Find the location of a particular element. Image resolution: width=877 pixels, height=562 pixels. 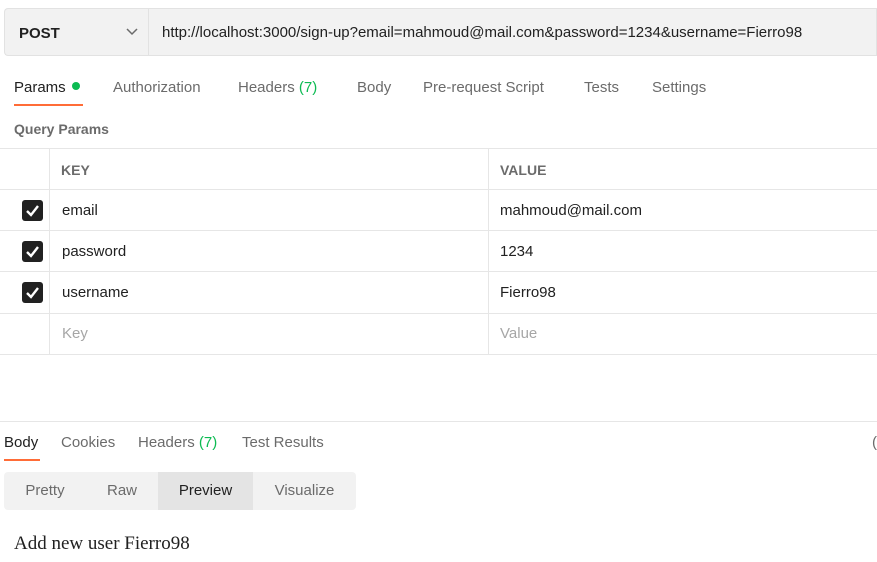

query-params-title: Query Params is located at coordinates (61, 129).